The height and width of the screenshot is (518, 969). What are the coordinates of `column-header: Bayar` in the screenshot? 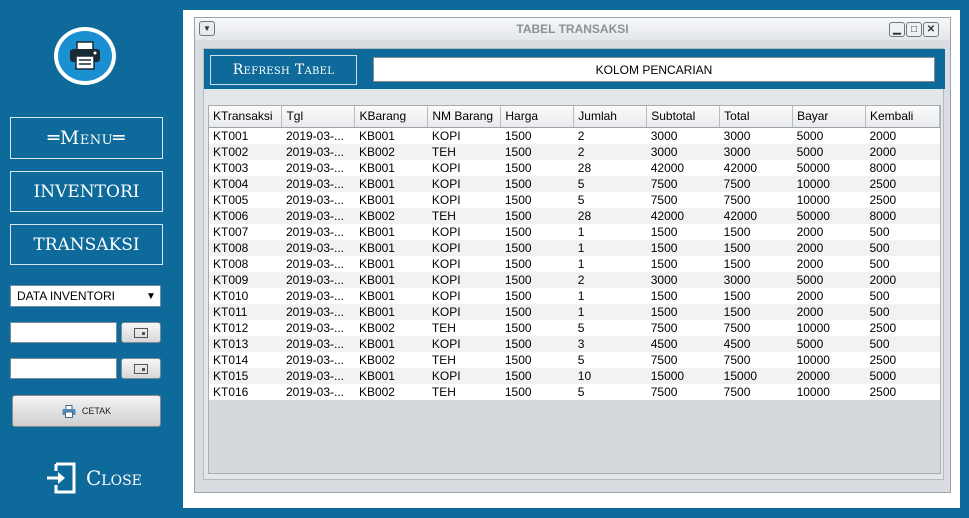 It's located at (829, 117).